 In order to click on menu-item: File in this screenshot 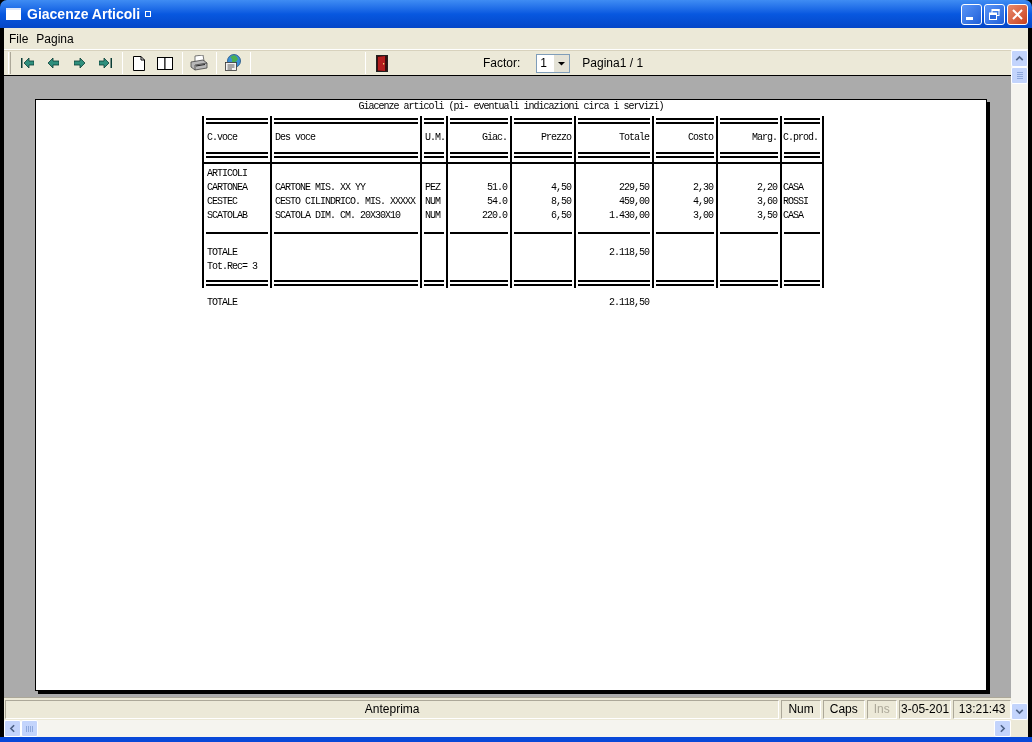, I will do `click(19, 38)`.